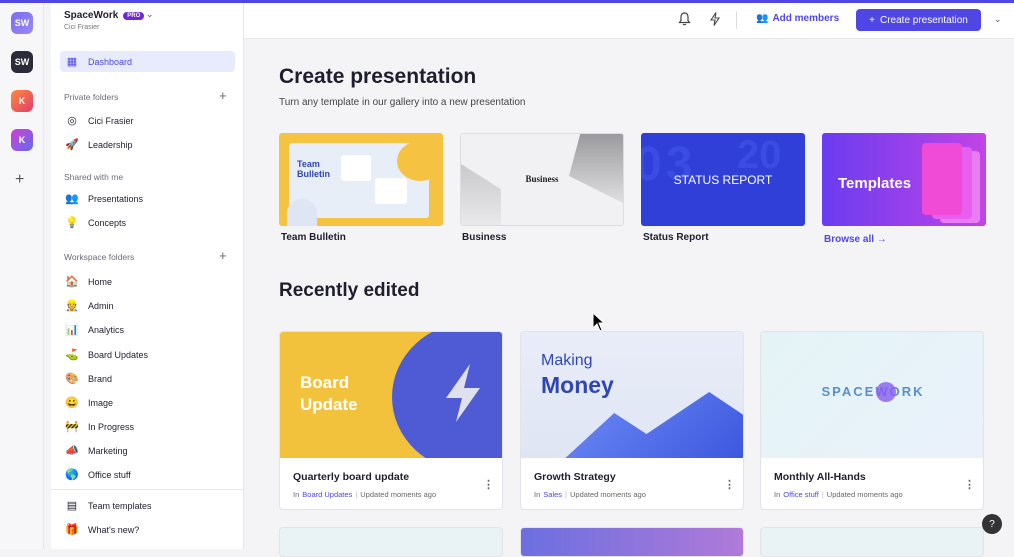 Image resolution: width=1014 pixels, height=557 pixels. I want to click on megaphone-icon: 📣, so click(72, 451).